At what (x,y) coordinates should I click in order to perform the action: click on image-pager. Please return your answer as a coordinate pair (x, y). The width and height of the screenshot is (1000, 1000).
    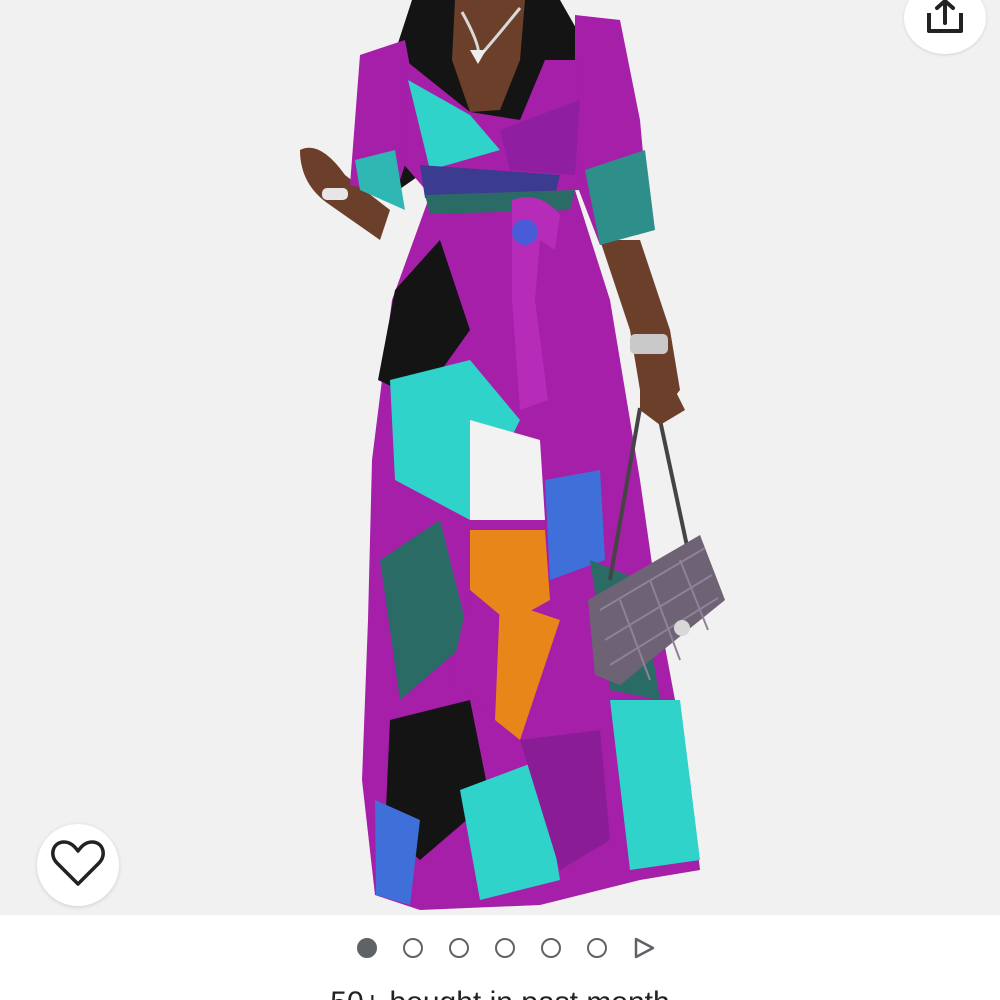
    Looking at the image, I should click on (500, 948).